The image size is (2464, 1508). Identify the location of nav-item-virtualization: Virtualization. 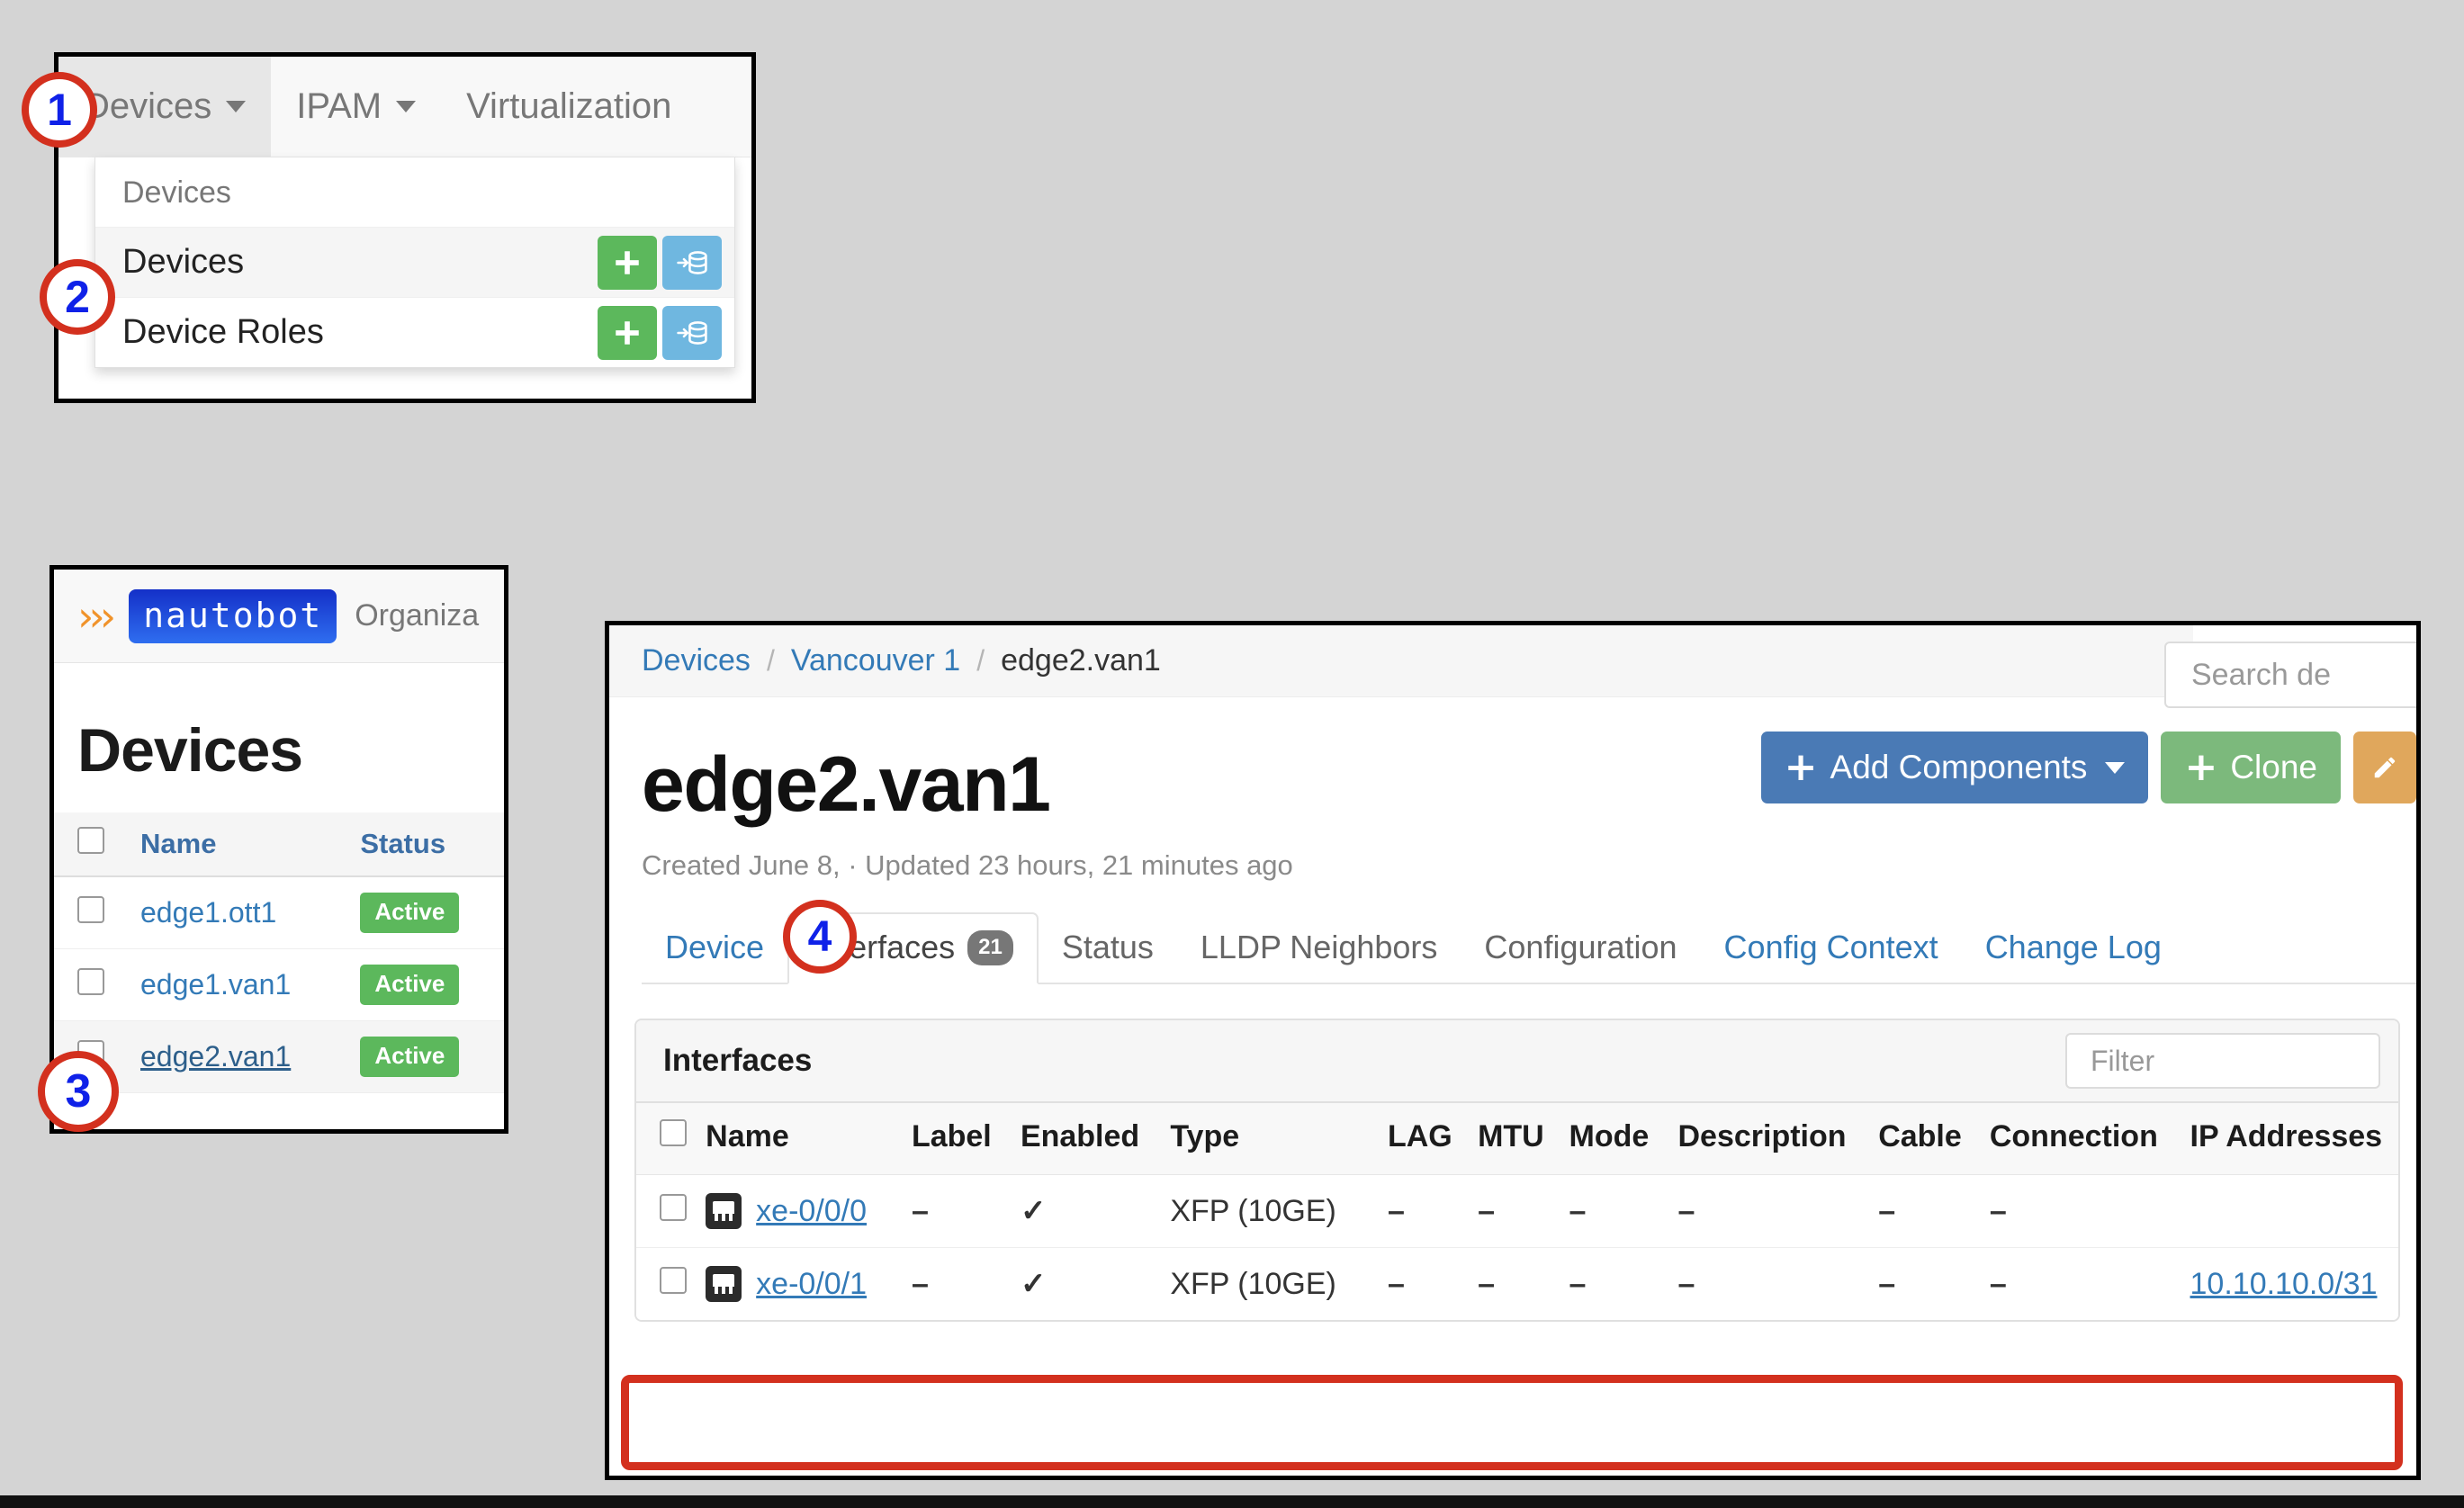
(569, 107).